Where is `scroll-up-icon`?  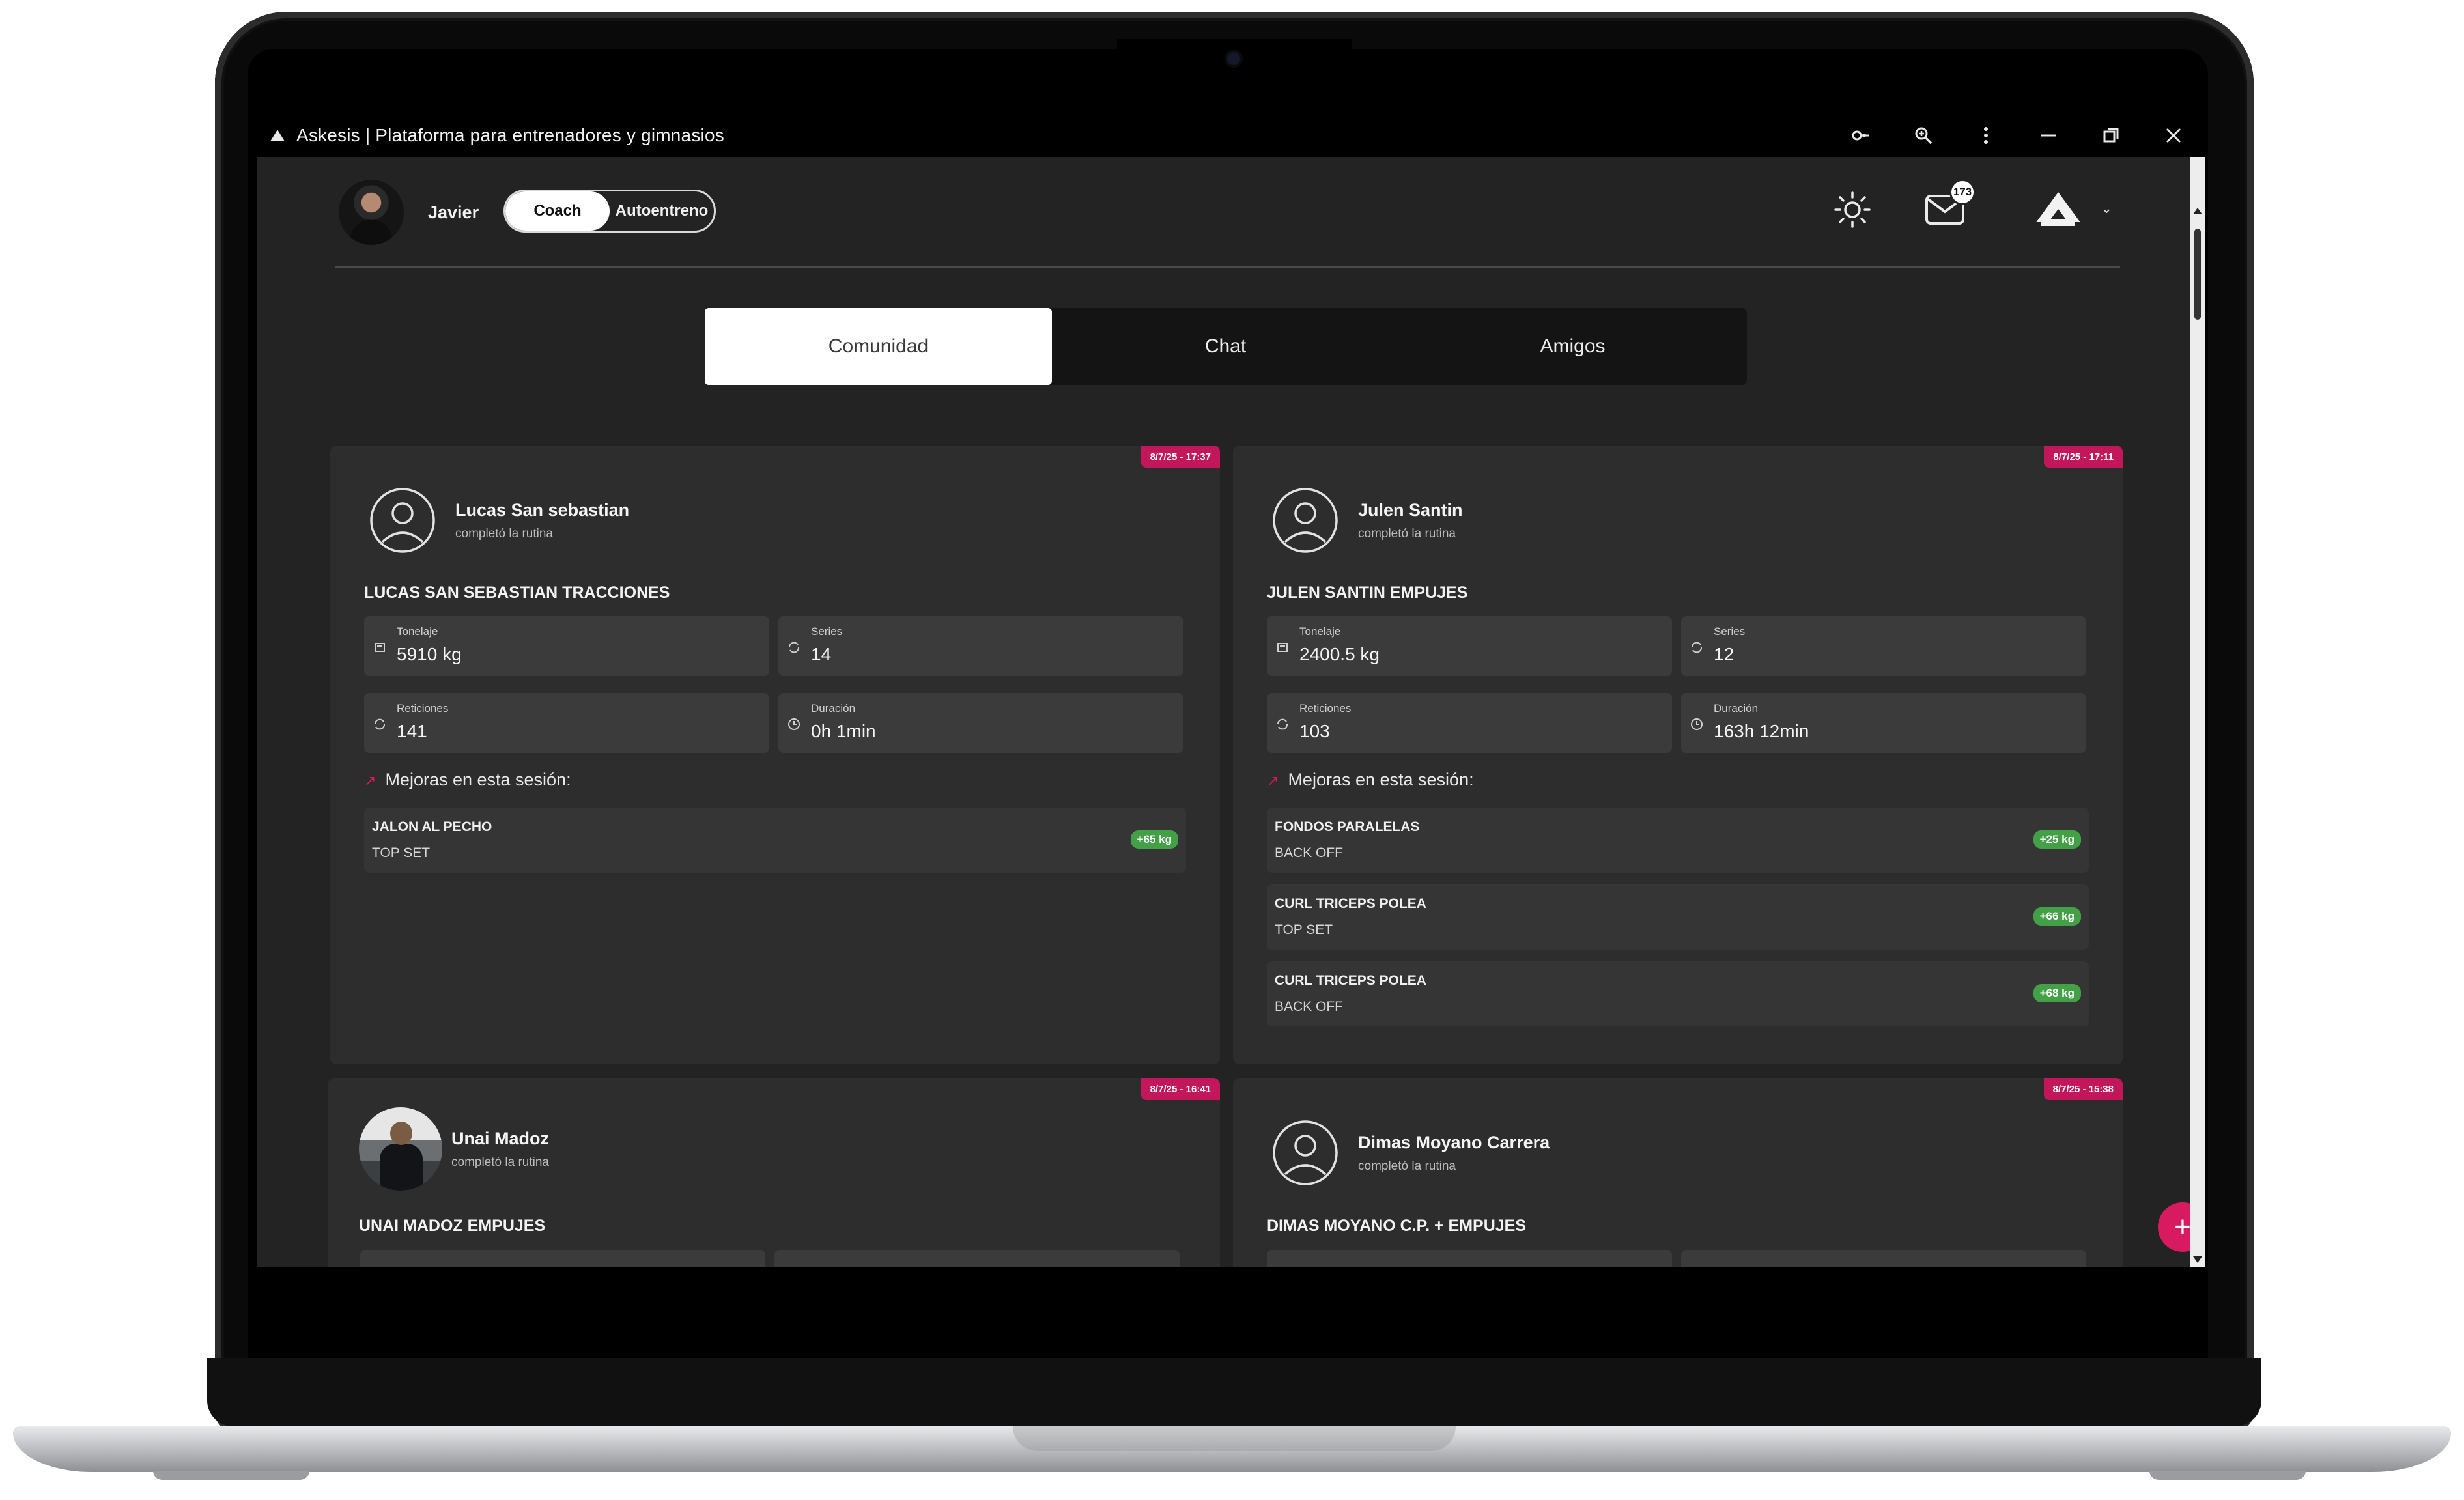
scroll-up-icon is located at coordinates (2197, 211).